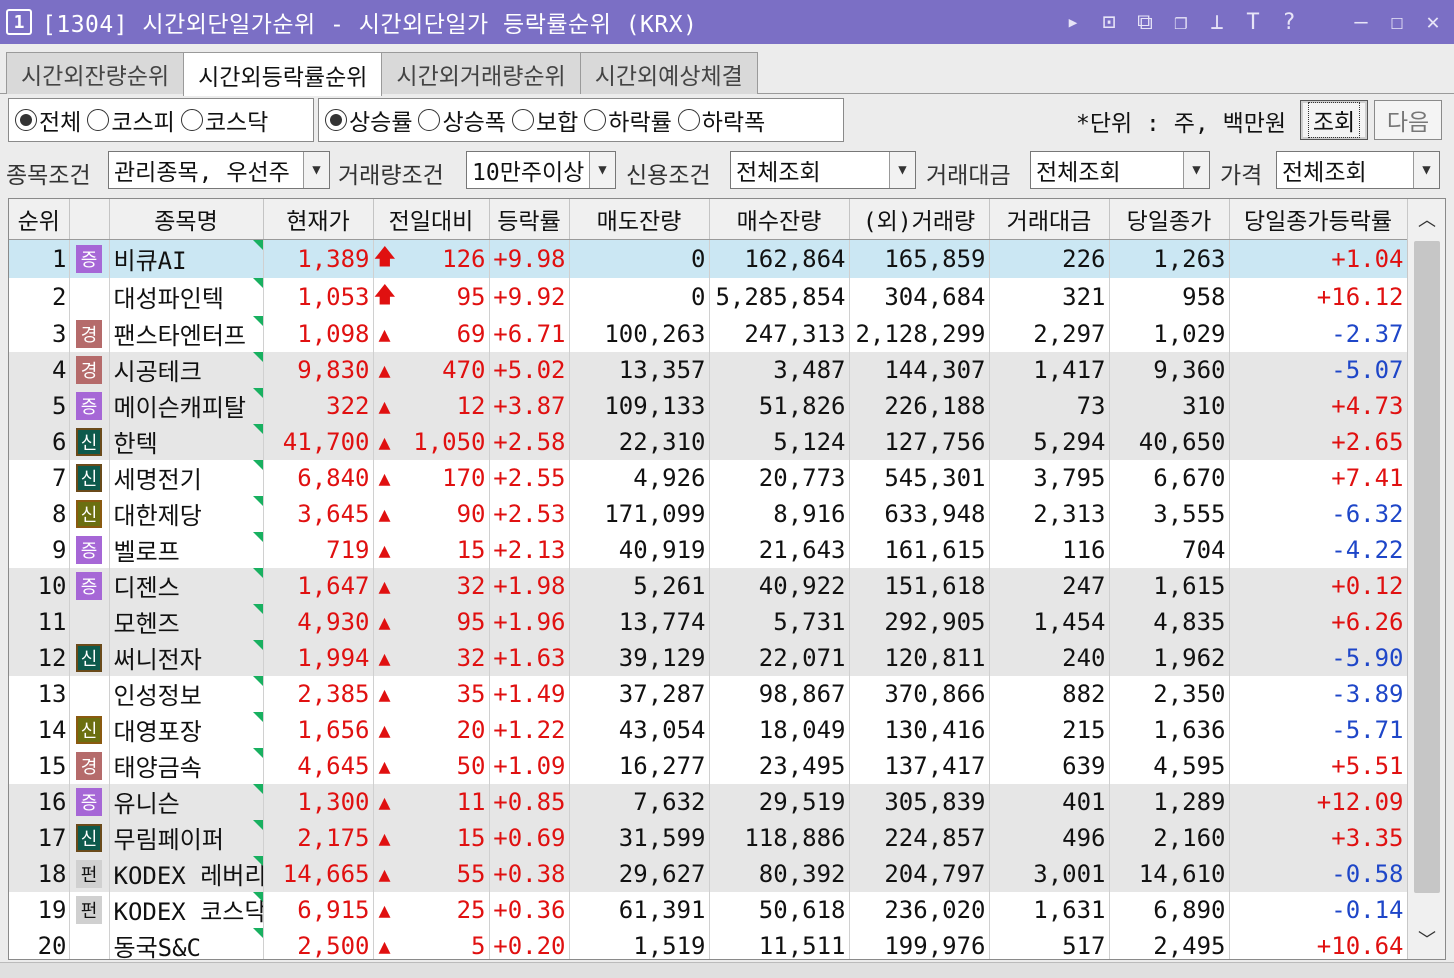 The height and width of the screenshot is (978, 1454). I want to click on chevron-up-icon: ︿, so click(1426, 219).